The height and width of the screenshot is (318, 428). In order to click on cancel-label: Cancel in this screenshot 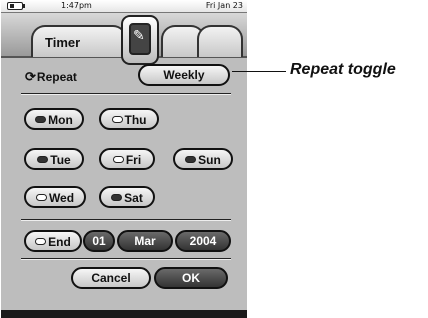, I will do `click(111, 278)`.